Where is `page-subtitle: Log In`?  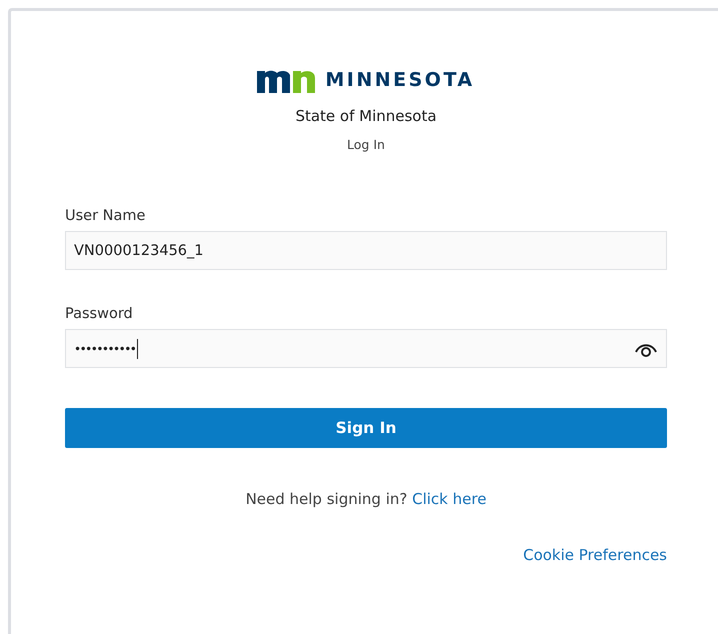 page-subtitle: Log In is located at coordinates (366, 144).